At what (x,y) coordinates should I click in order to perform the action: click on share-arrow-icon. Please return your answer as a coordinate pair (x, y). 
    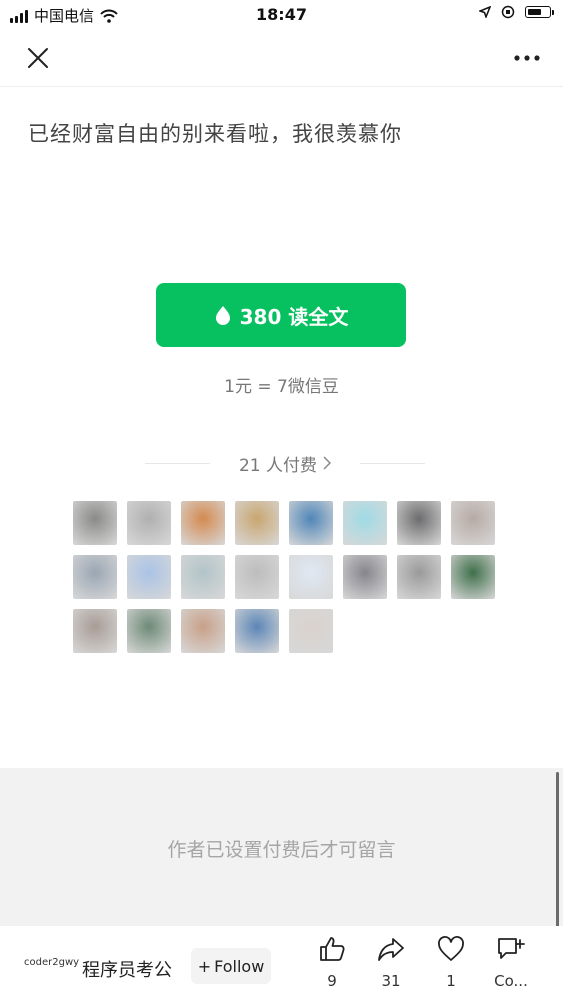
    Looking at the image, I should click on (391, 949).